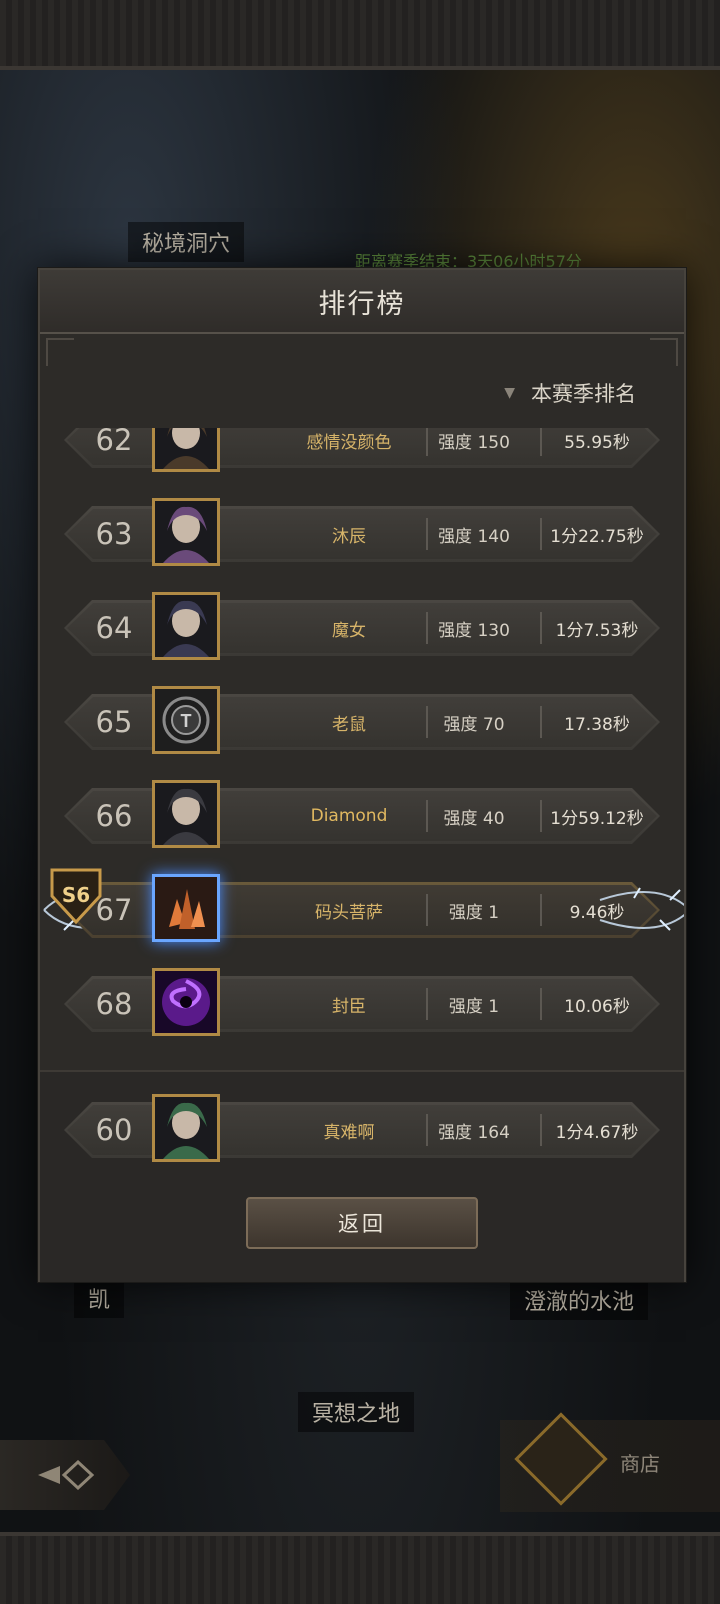  What do you see at coordinates (360, 35) in the screenshot?
I see `top-frame` at bounding box center [360, 35].